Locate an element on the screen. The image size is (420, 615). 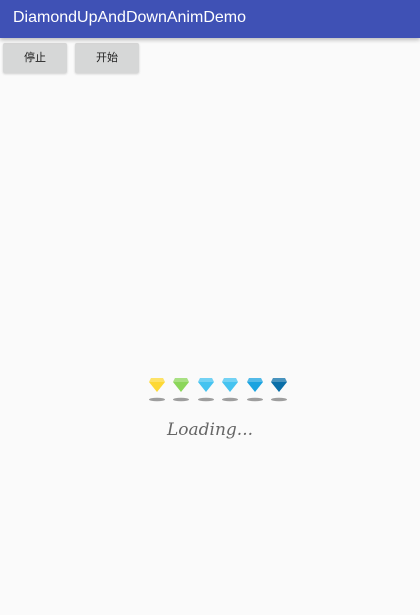
diamond-loader is located at coordinates (220, 390).